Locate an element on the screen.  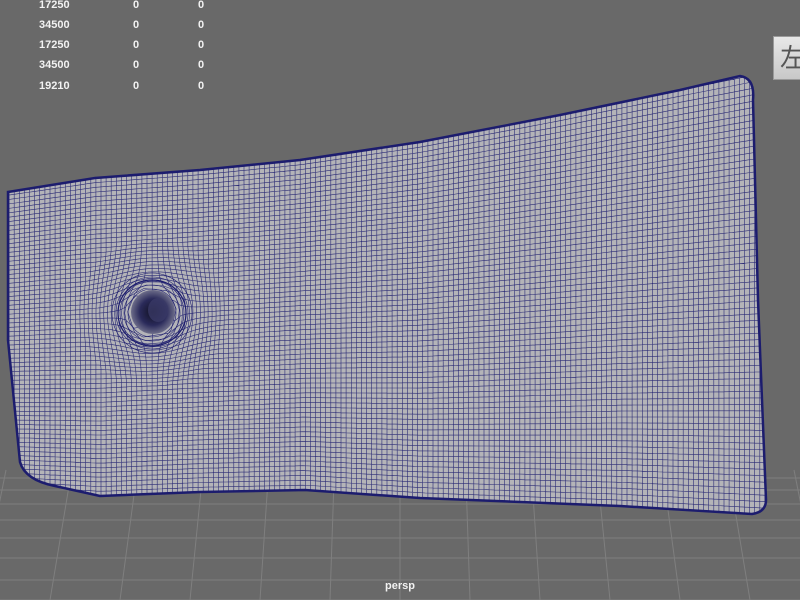
view-cube: 左 is located at coordinates (786, 58).